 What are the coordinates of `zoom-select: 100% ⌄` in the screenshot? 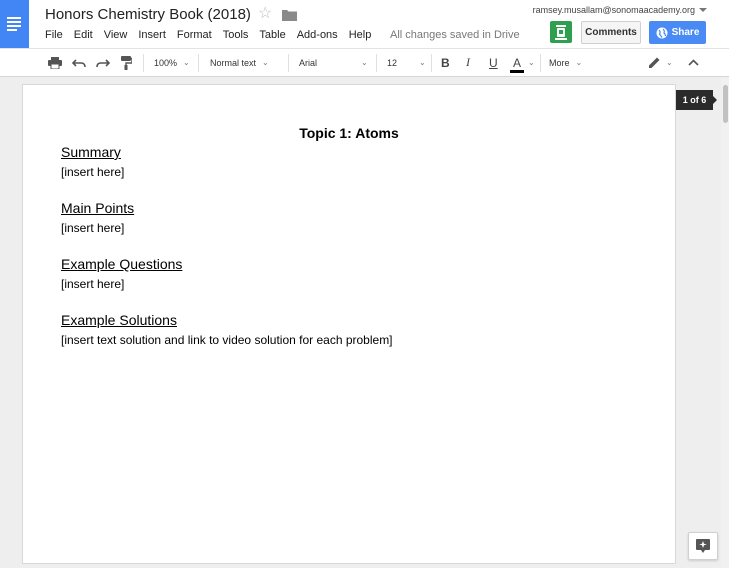 It's located at (172, 62).